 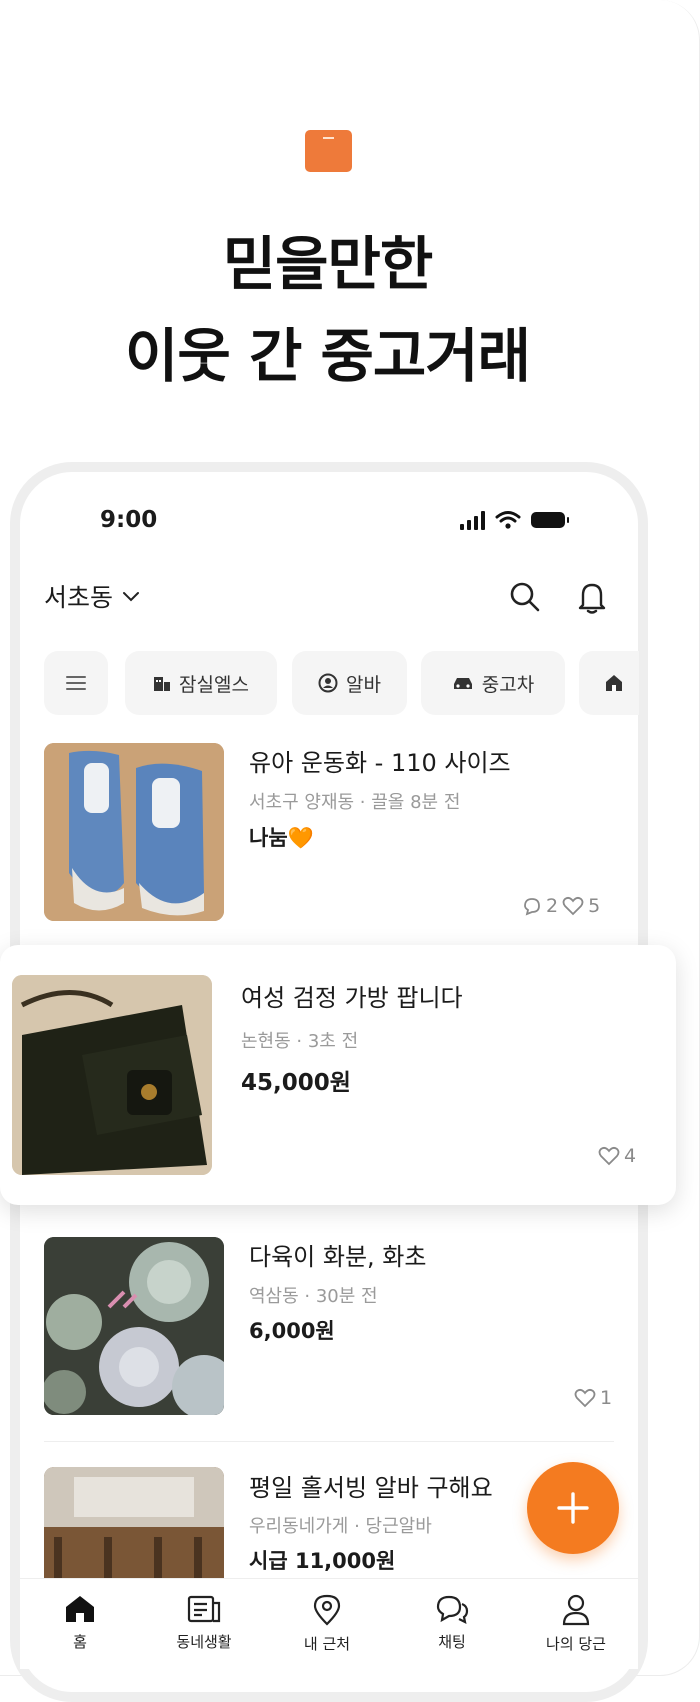 I want to click on restaurant-photo, so click(x=134, y=1522).